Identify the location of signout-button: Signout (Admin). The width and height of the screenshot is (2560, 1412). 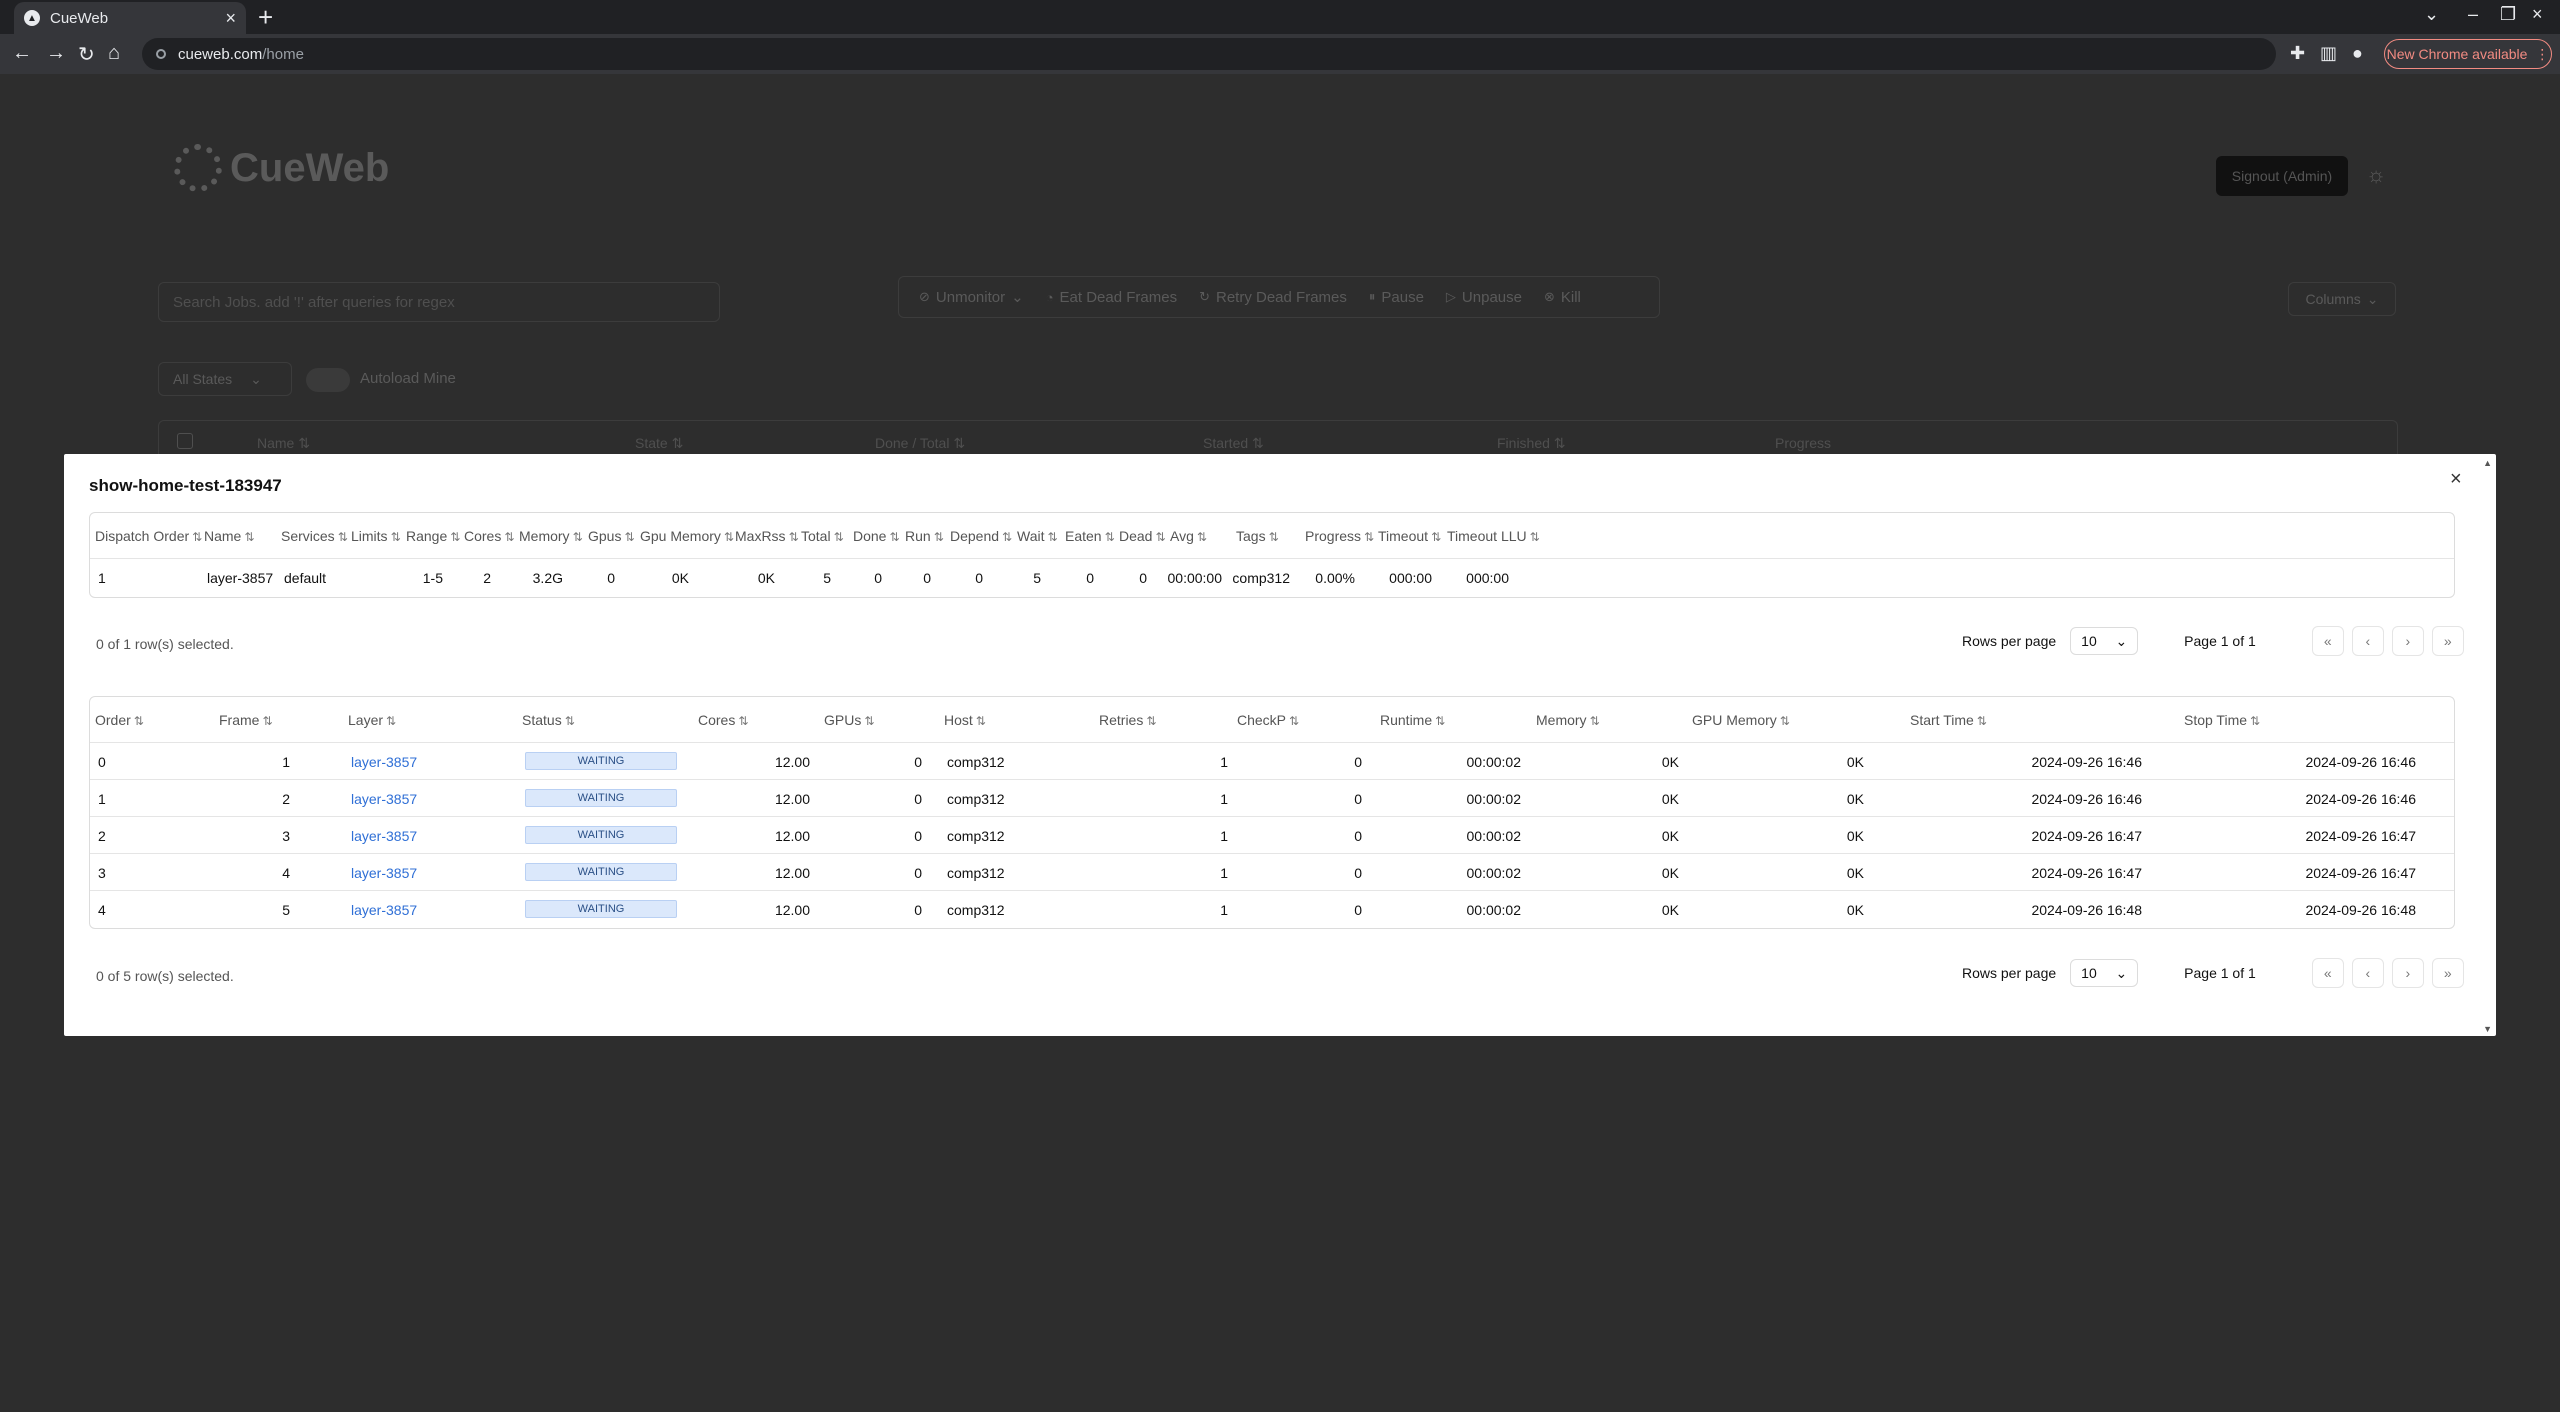
(2282, 176).